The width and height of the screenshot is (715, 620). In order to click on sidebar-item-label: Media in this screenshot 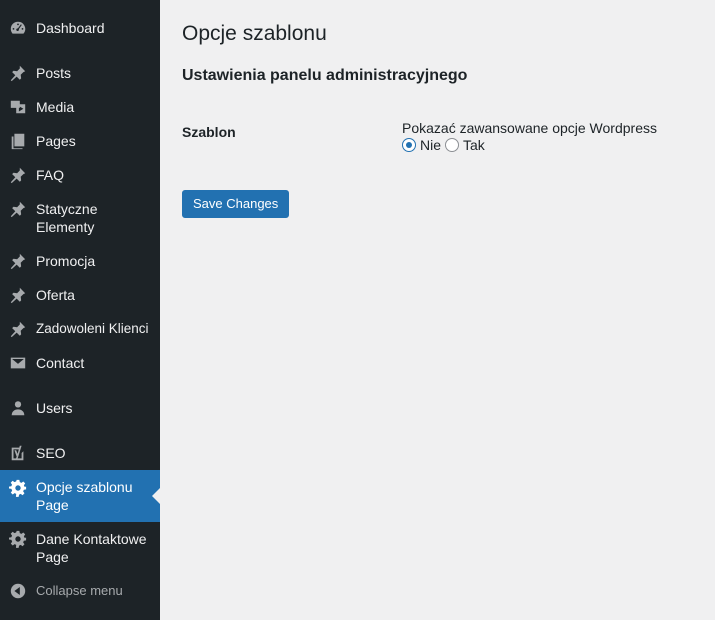, I will do `click(55, 107)`.